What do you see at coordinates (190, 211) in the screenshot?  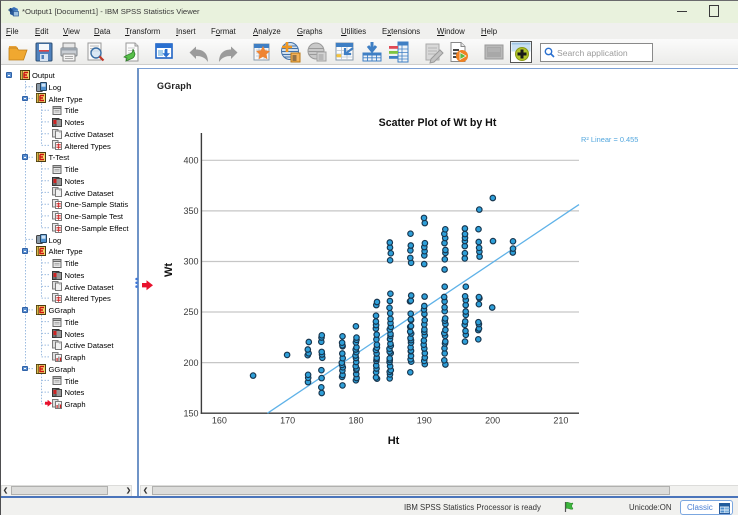 I see `svg-text: 350` at bounding box center [190, 211].